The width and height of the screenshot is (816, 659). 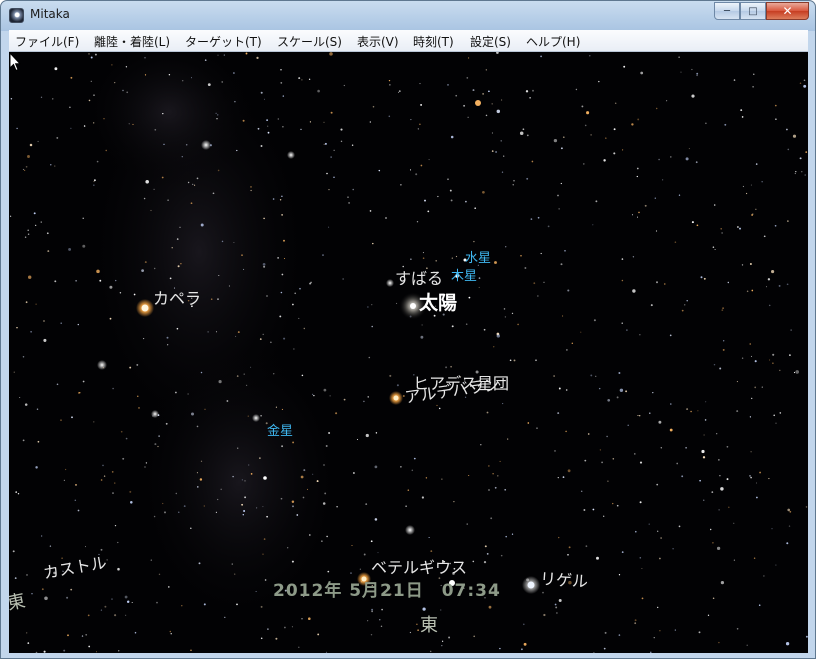 What do you see at coordinates (471, 591) in the screenshot?
I see `time-text: 07:34` at bounding box center [471, 591].